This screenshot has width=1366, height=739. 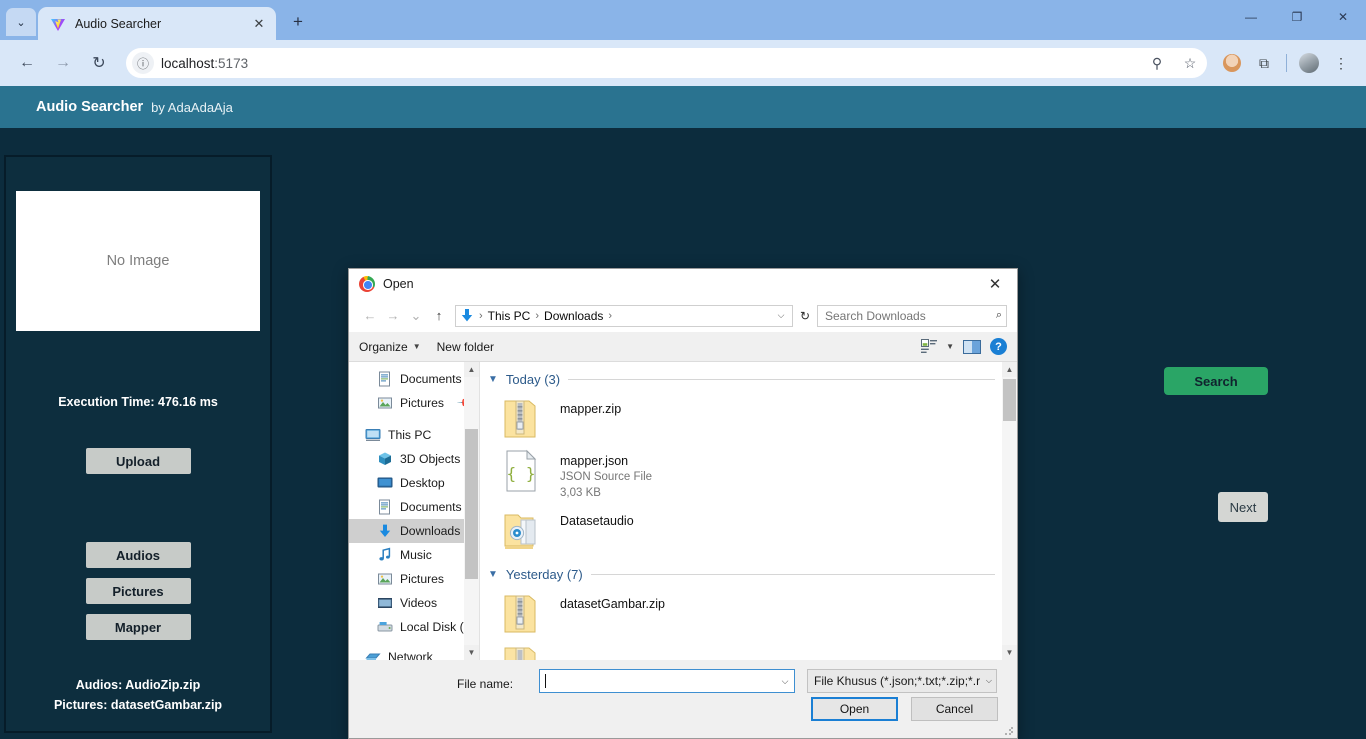 I want to click on image-preview: No Image, so click(x=138, y=261).